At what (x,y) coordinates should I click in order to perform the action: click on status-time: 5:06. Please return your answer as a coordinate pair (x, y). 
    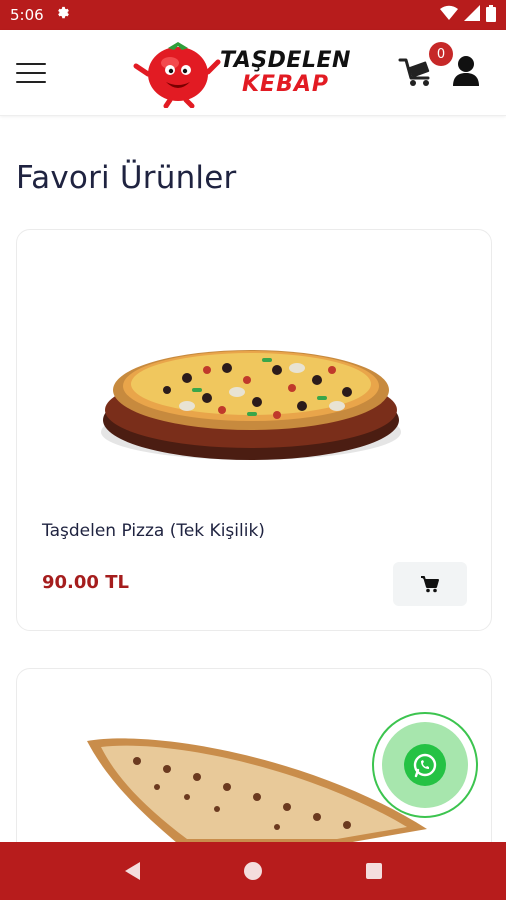
    Looking at the image, I should click on (27, 15).